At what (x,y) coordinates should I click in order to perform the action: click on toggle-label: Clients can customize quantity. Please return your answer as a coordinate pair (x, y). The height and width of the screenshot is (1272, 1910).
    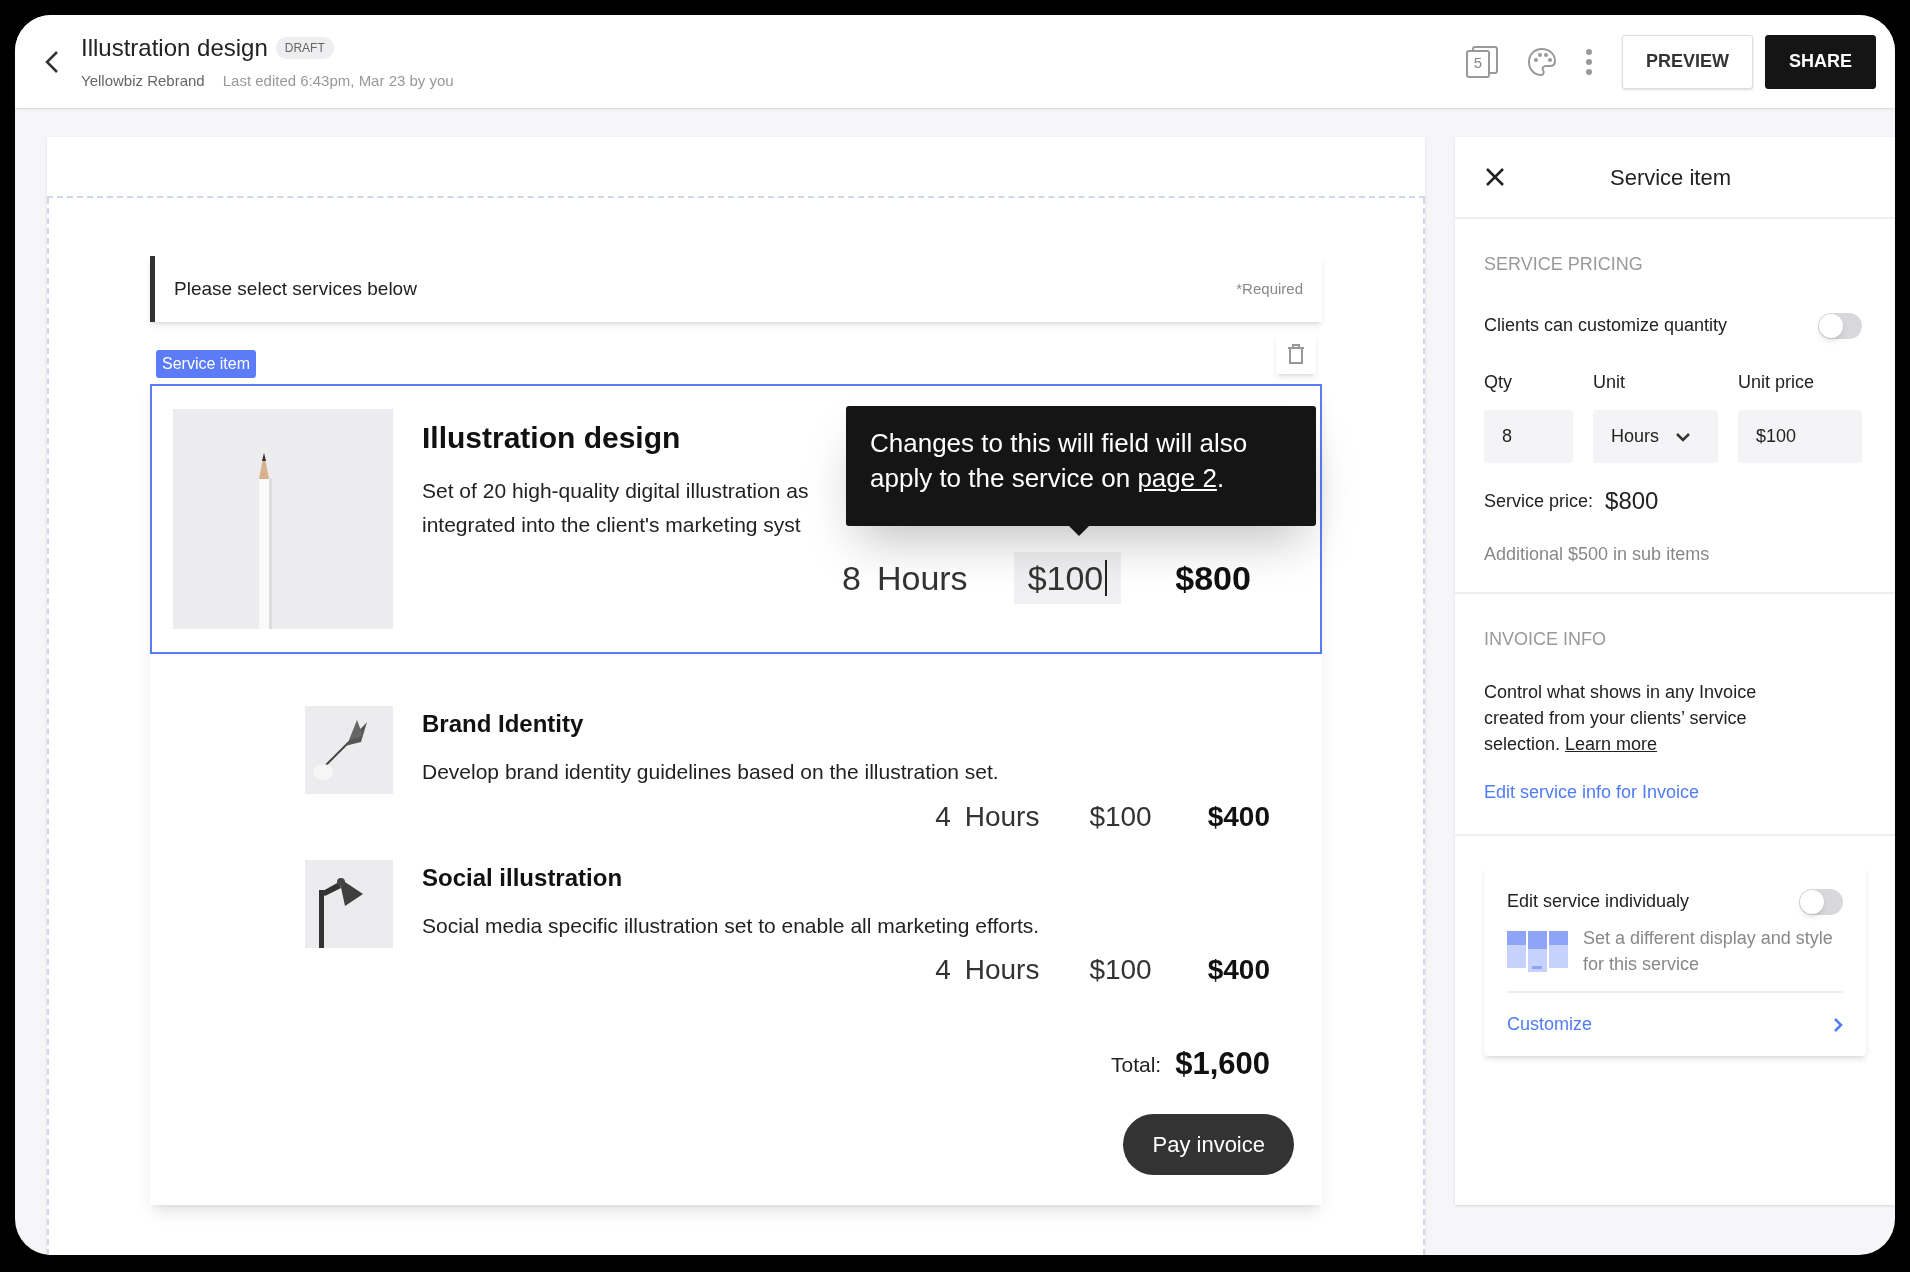
    Looking at the image, I should click on (1606, 325).